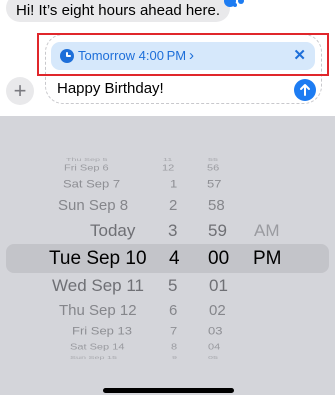  I want to click on picker-date-item: Thu Sep 12, so click(98, 310).